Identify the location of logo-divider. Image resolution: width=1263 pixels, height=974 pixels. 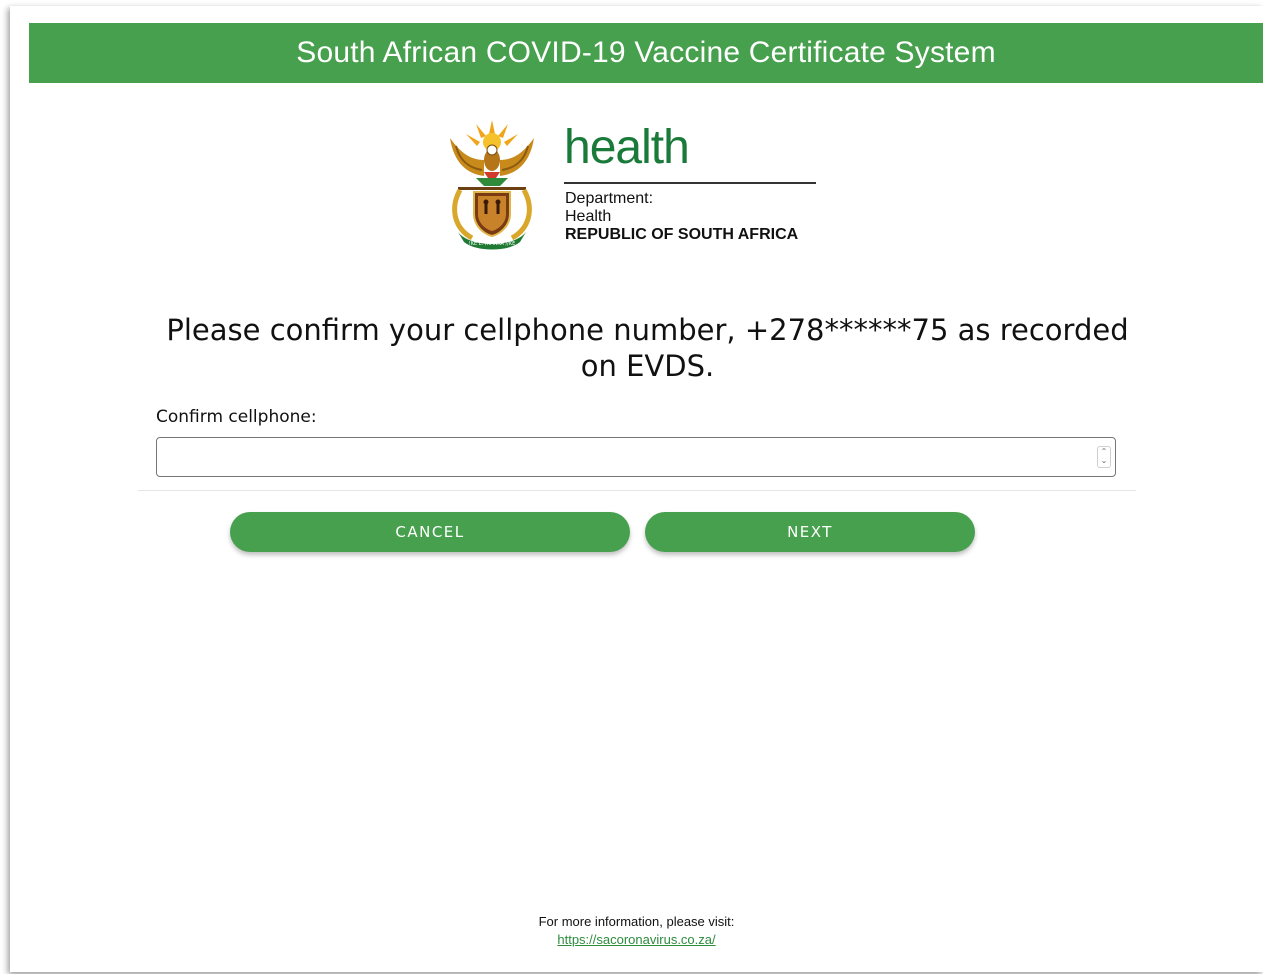
(690, 183).